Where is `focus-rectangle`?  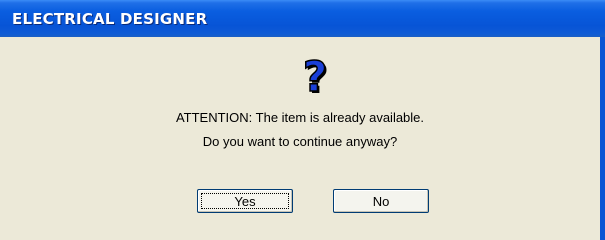
focus-rectangle is located at coordinates (245, 201).